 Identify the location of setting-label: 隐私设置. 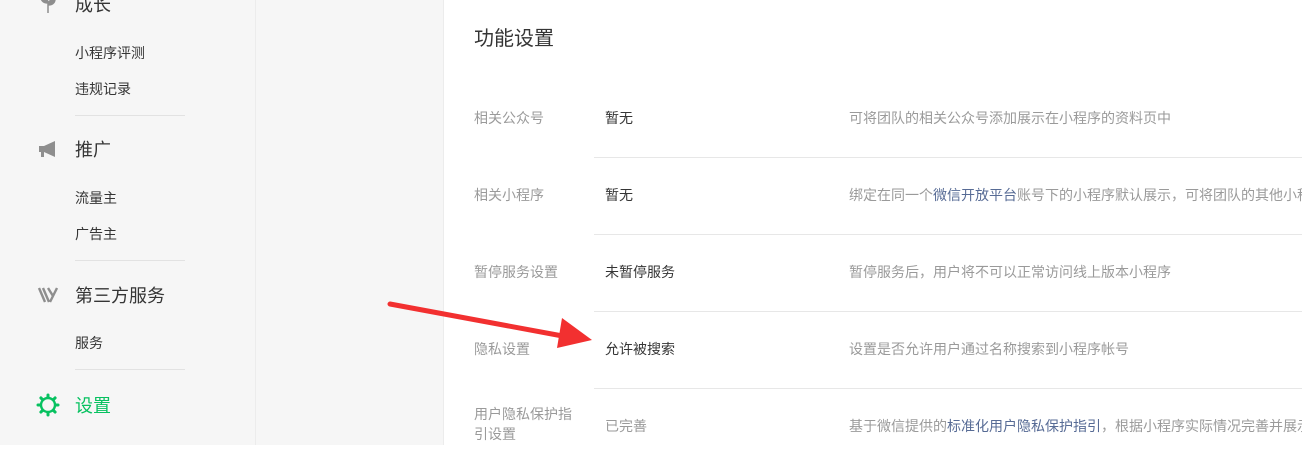
(502, 350).